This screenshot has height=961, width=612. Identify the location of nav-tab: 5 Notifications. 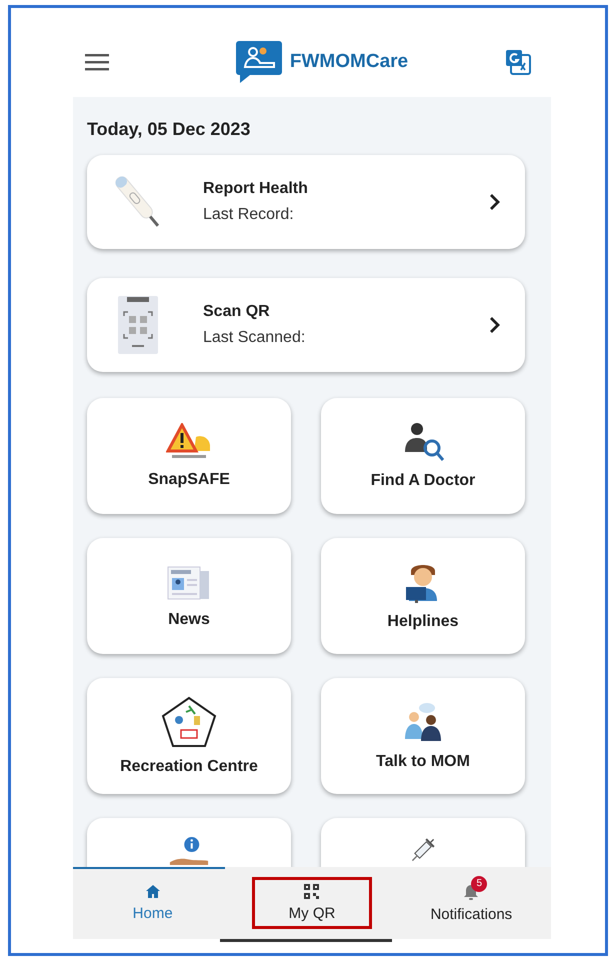
(471, 903).